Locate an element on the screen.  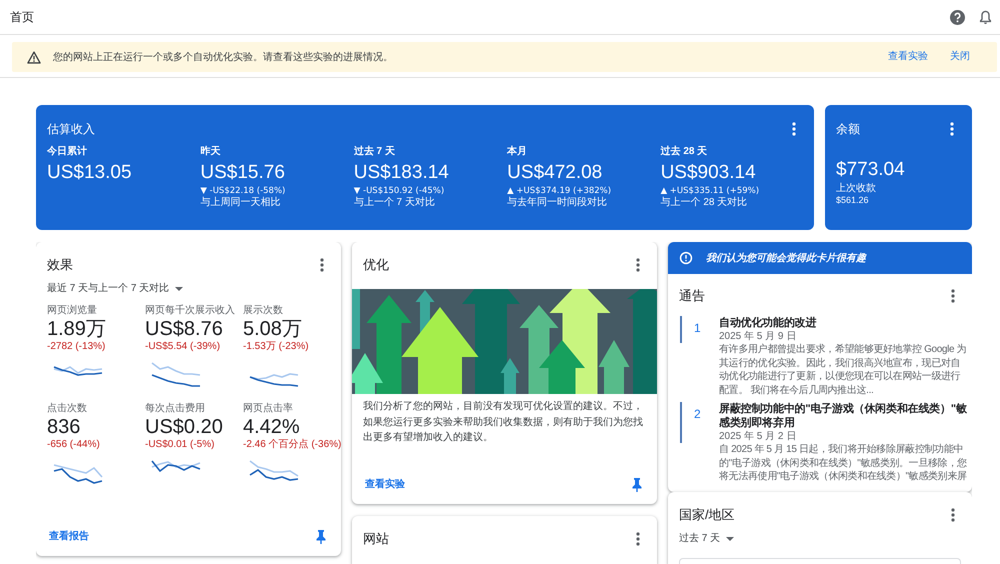
metric-label: 网页点击率 is located at coordinates (268, 408).